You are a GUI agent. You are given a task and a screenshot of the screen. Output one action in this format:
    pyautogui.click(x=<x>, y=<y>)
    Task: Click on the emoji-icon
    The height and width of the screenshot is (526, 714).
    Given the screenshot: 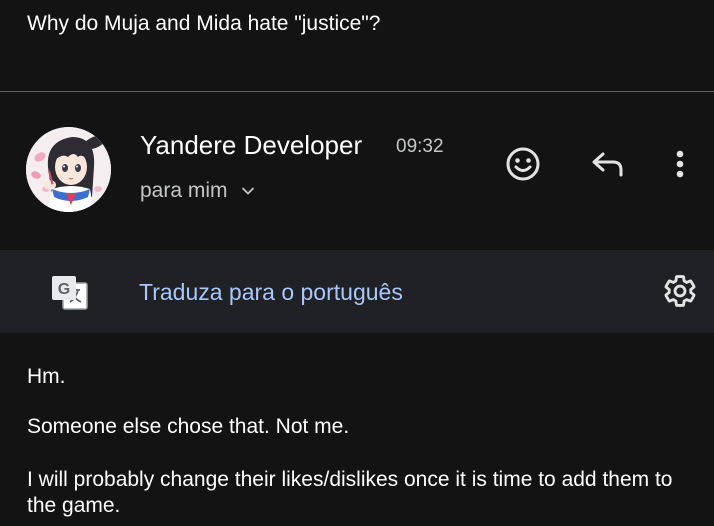 What is the action you would take?
    pyautogui.click(x=523, y=164)
    